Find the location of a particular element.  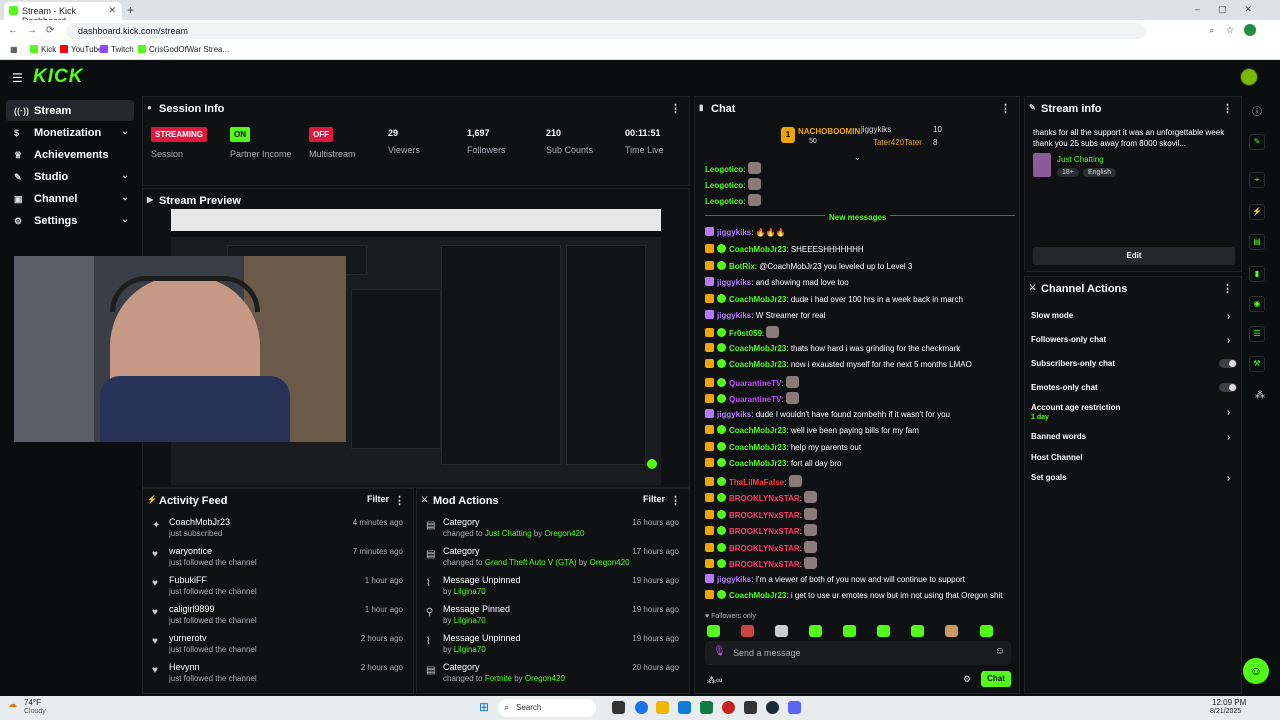

bookmark-youtube: YouTube is located at coordinates (81, 49).